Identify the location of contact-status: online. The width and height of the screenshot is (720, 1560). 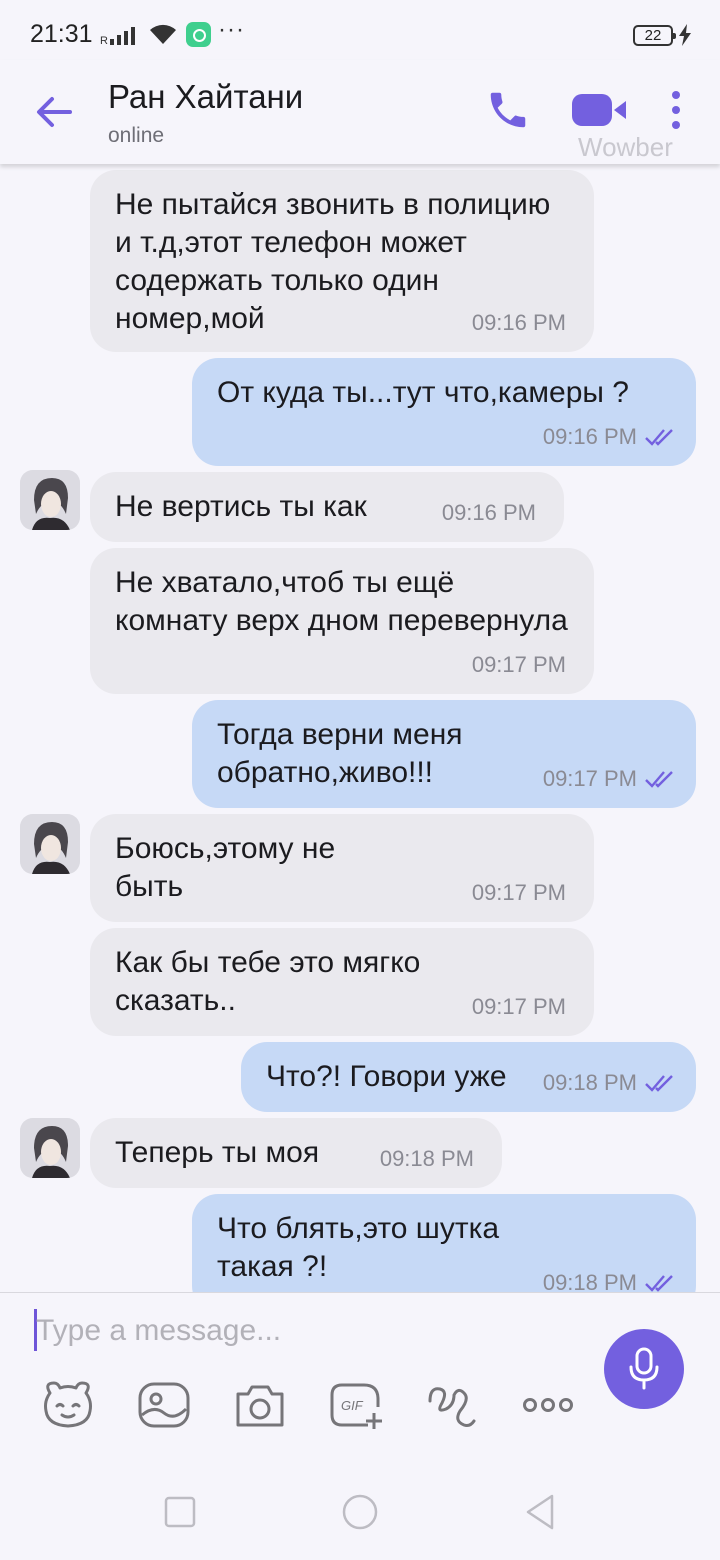
(136, 135).